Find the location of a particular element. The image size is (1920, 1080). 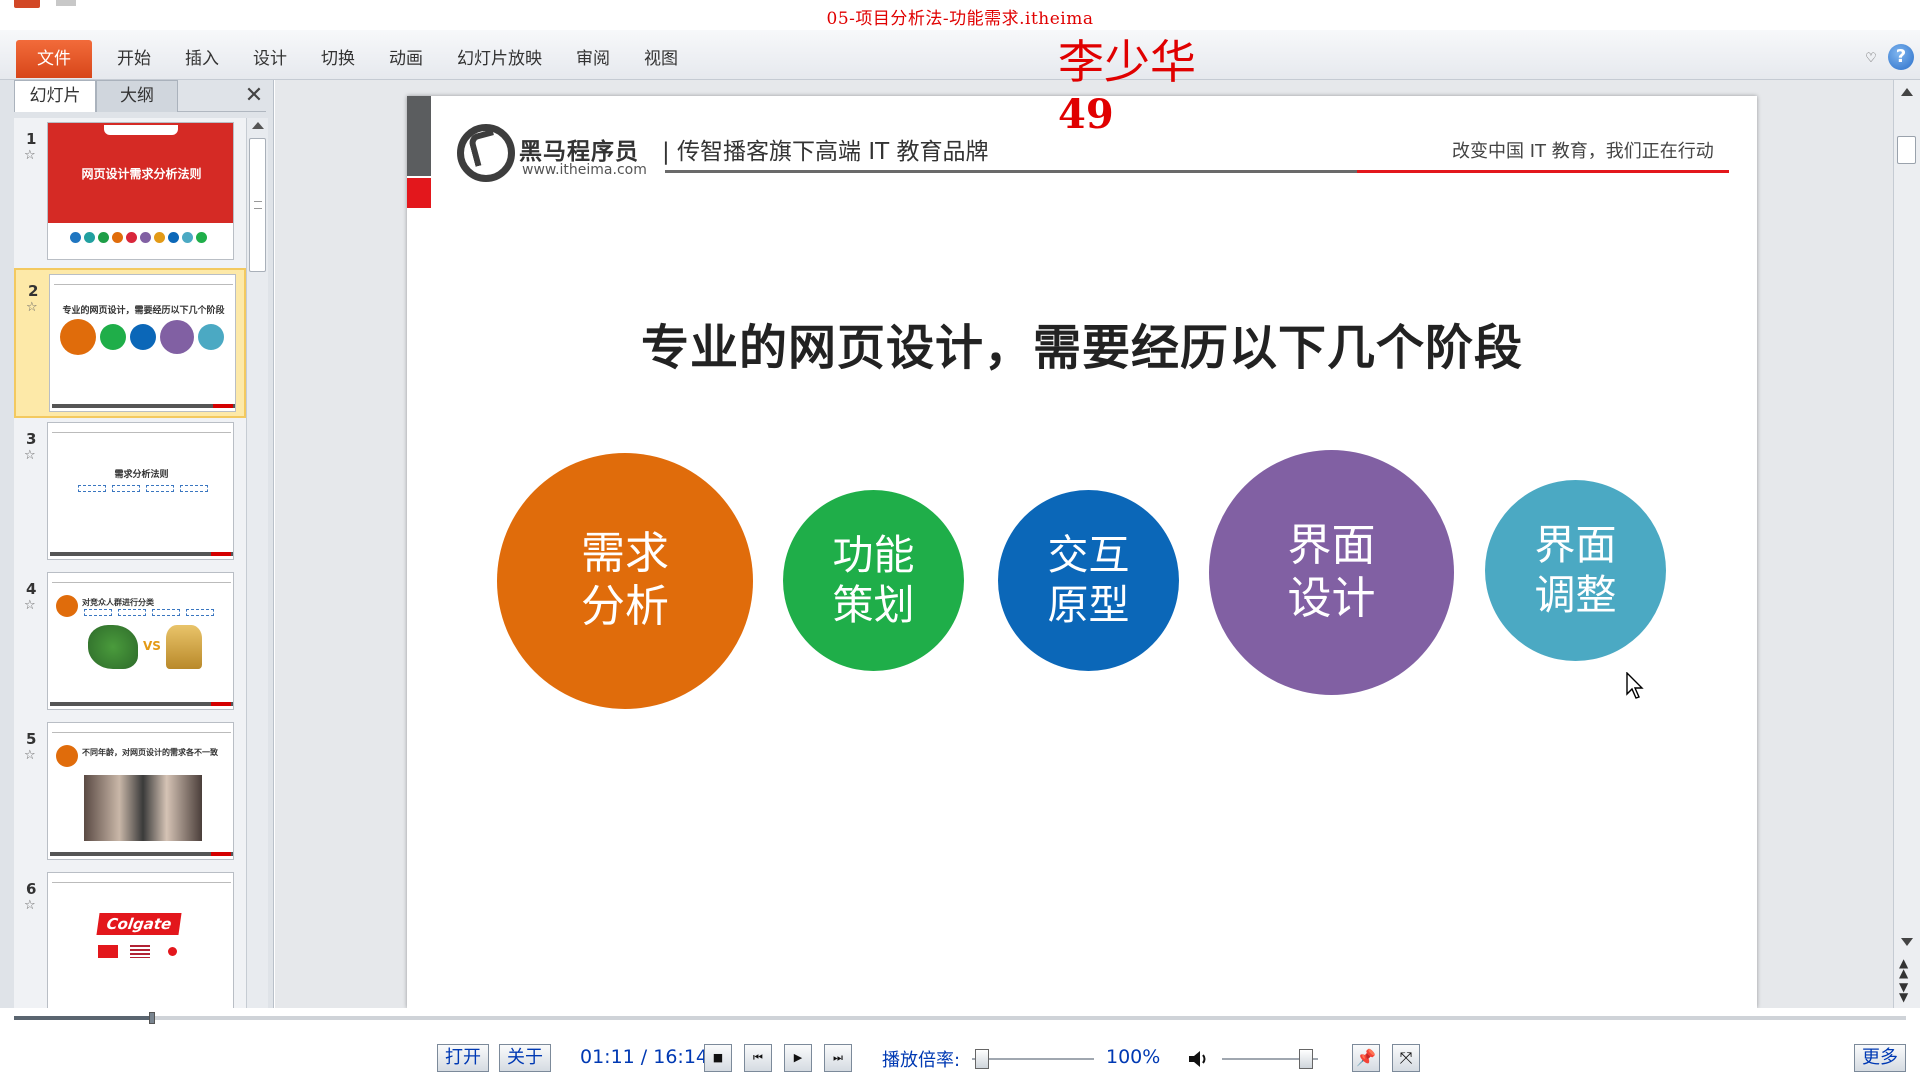

skip-forward-icon: ⏭ is located at coordinates (838, 1058).